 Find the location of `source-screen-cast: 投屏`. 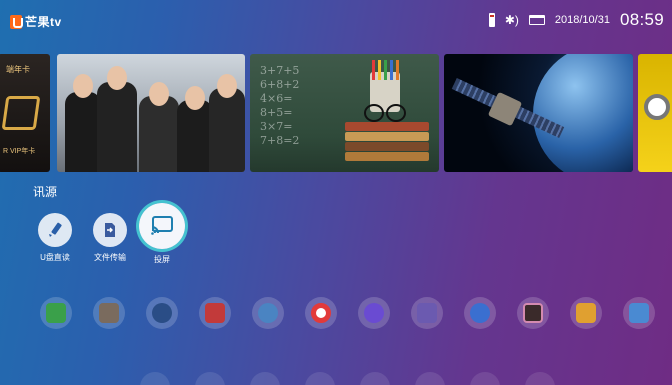

source-screen-cast: 投屏 is located at coordinates (162, 234).